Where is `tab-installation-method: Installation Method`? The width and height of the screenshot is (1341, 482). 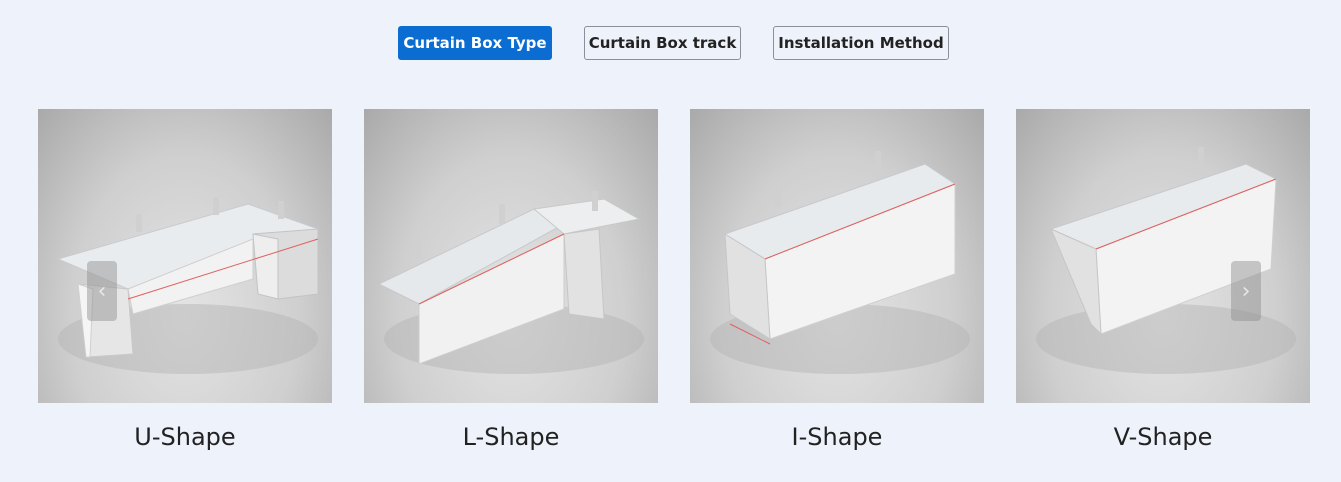 tab-installation-method: Installation Method is located at coordinates (861, 43).